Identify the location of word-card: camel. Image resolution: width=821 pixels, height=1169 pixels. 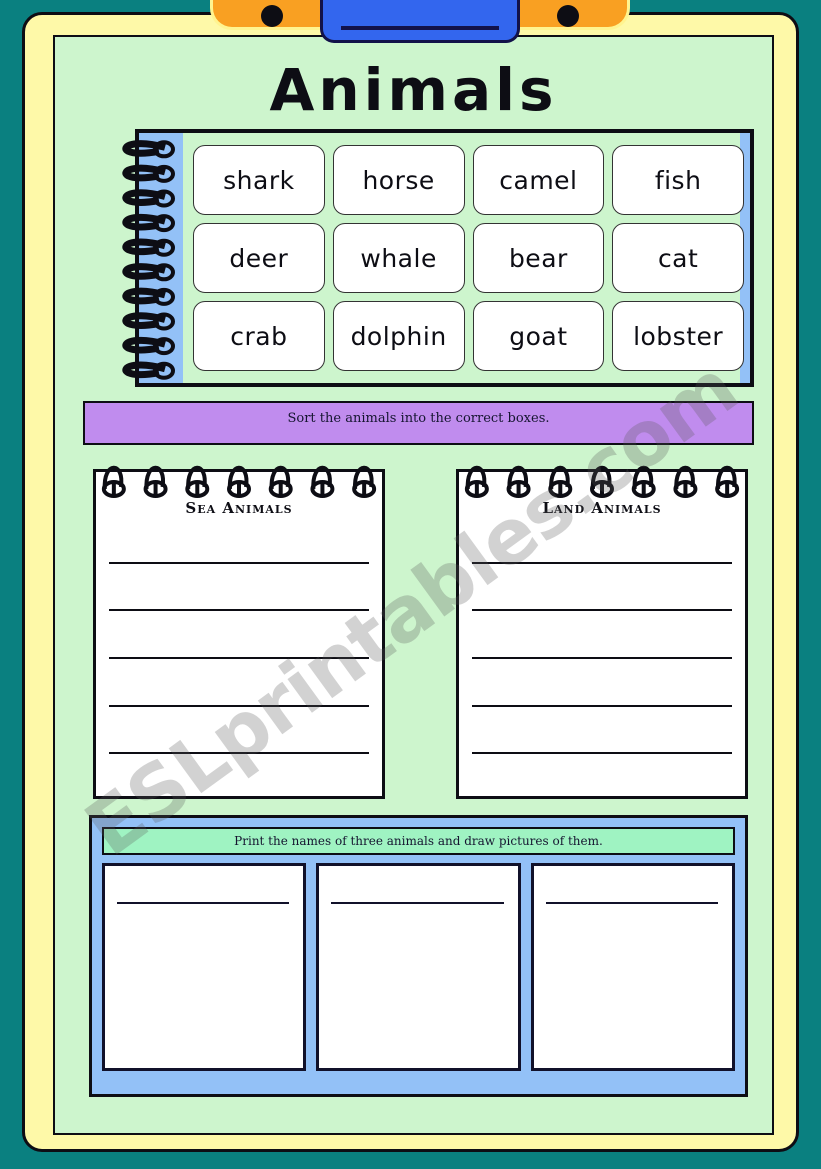
(538, 180).